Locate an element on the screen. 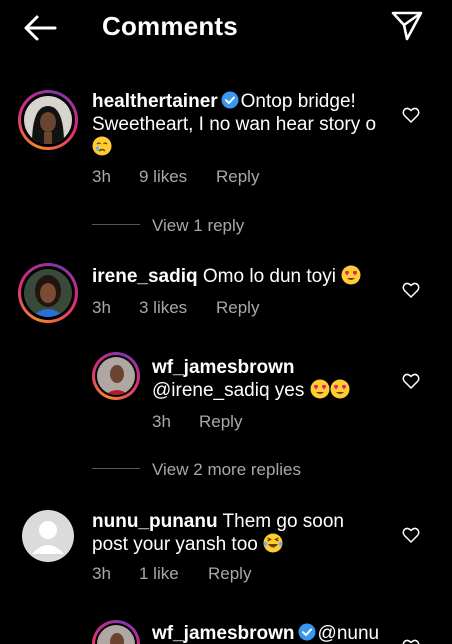  send-icon is located at coordinates (407, 25).